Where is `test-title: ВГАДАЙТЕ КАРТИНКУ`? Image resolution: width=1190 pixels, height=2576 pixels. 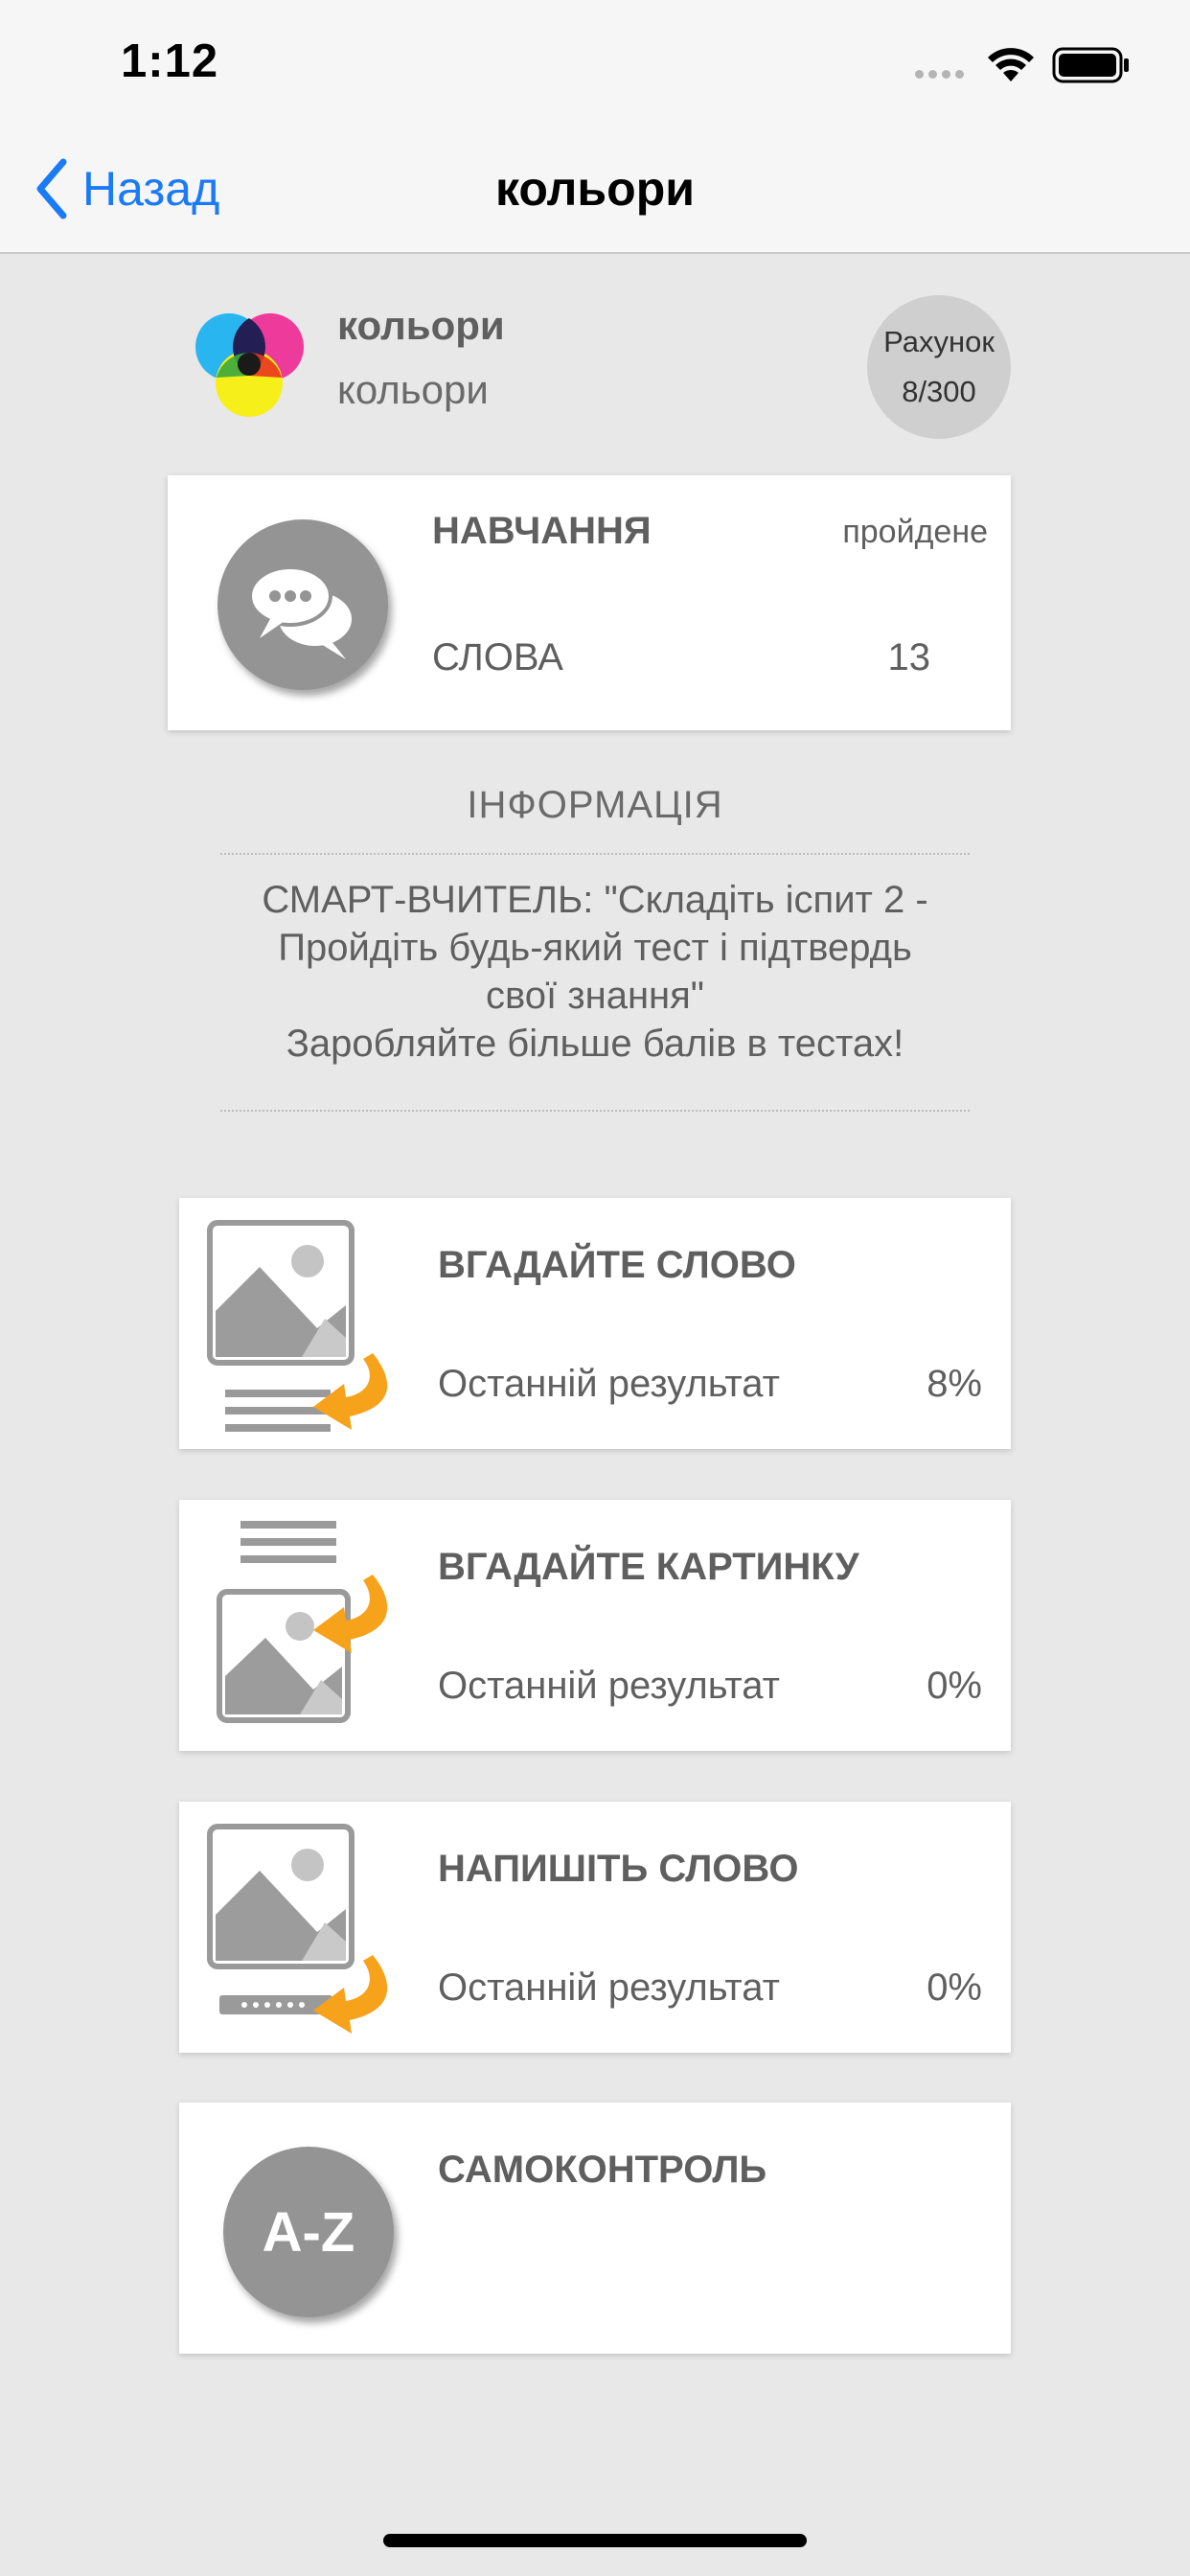 test-title: ВГАДАЙТЕ КАРТИНКУ is located at coordinates (649, 1567).